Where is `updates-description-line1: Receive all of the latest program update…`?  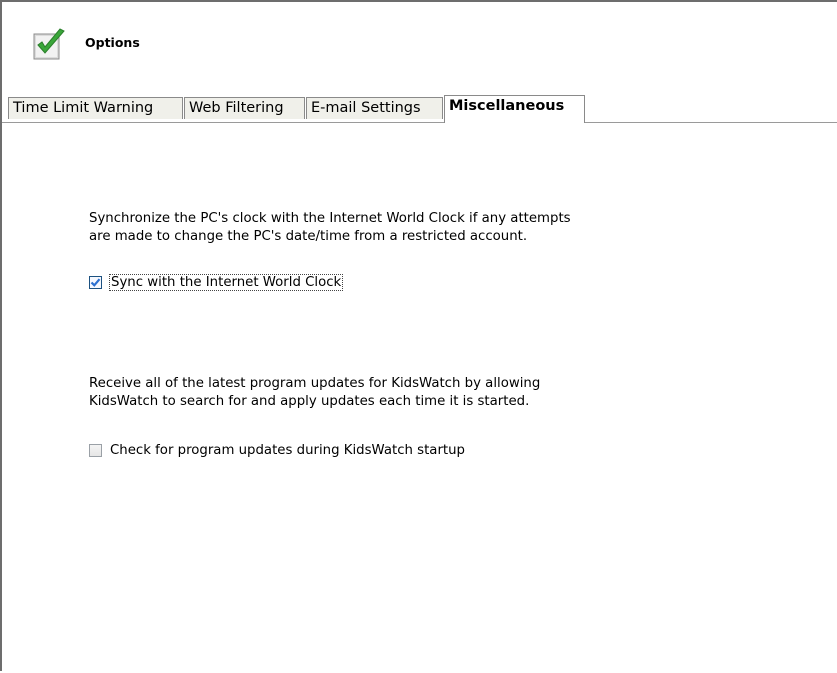 updates-description-line1: Receive all of the latest program update… is located at coordinates (315, 383).